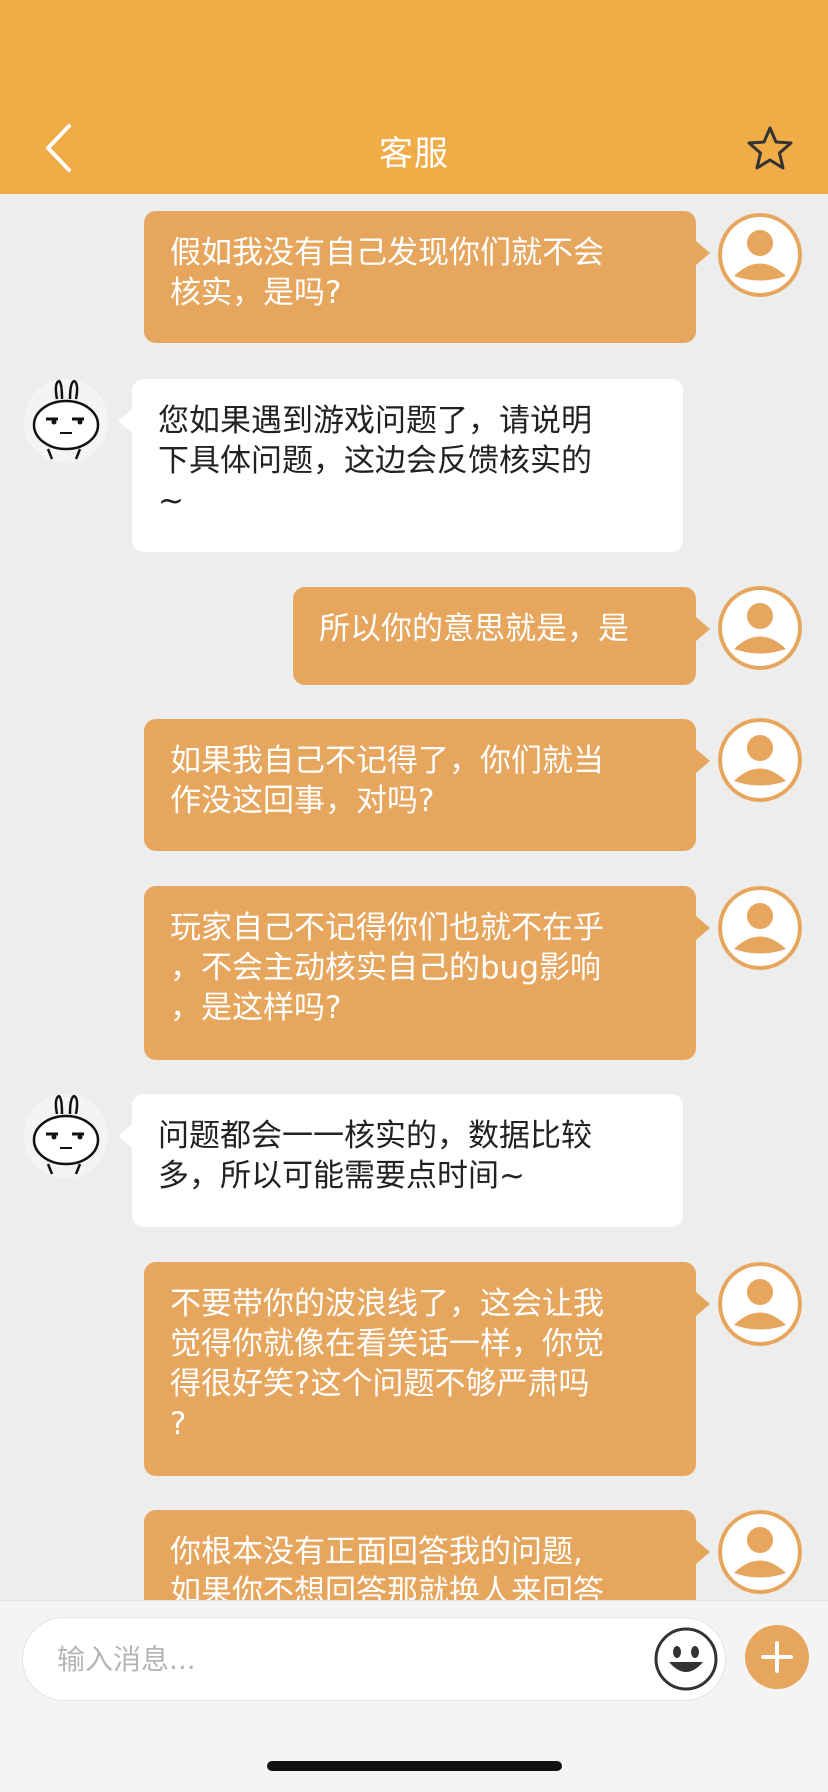 This screenshot has width=828, height=1792. What do you see at coordinates (427, 1555) in the screenshot?
I see `user-message-bubble: 你根本没有正面回答我的问题, 如果你不想回答那就换人来回答` at bounding box center [427, 1555].